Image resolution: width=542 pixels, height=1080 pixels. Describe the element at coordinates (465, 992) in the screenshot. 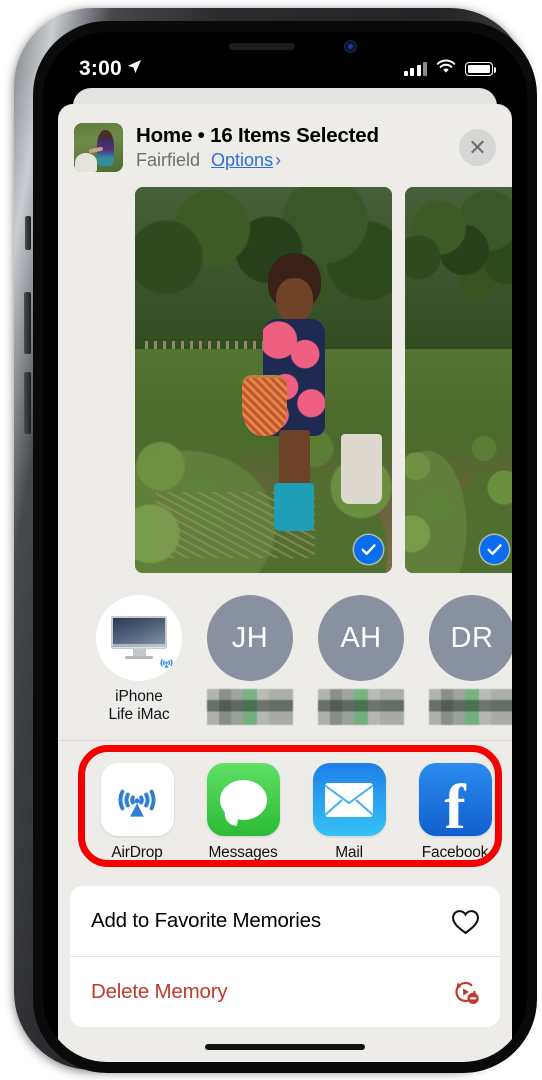

I see `delete-memory-icon` at that location.